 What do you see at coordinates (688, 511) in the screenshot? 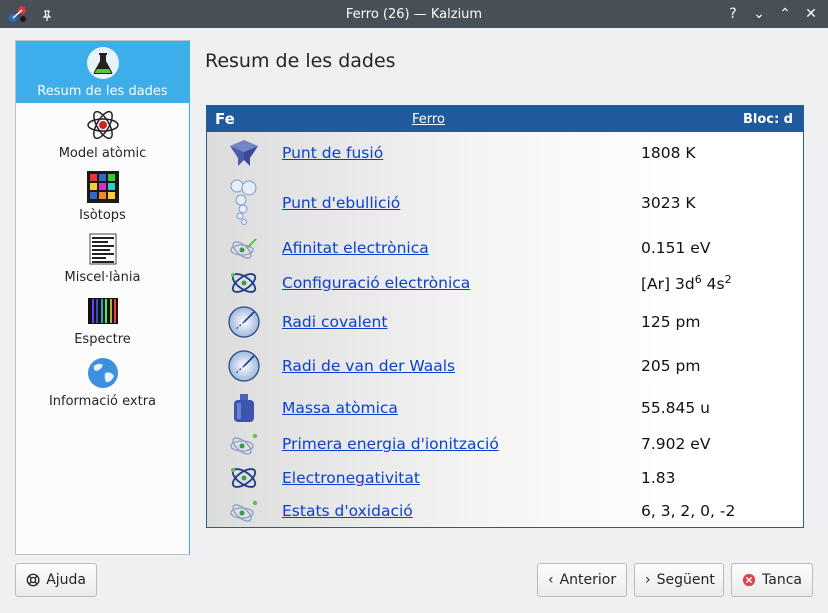
I see `oxidation-states-value: 6, 3, 2, 0, -2` at bounding box center [688, 511].